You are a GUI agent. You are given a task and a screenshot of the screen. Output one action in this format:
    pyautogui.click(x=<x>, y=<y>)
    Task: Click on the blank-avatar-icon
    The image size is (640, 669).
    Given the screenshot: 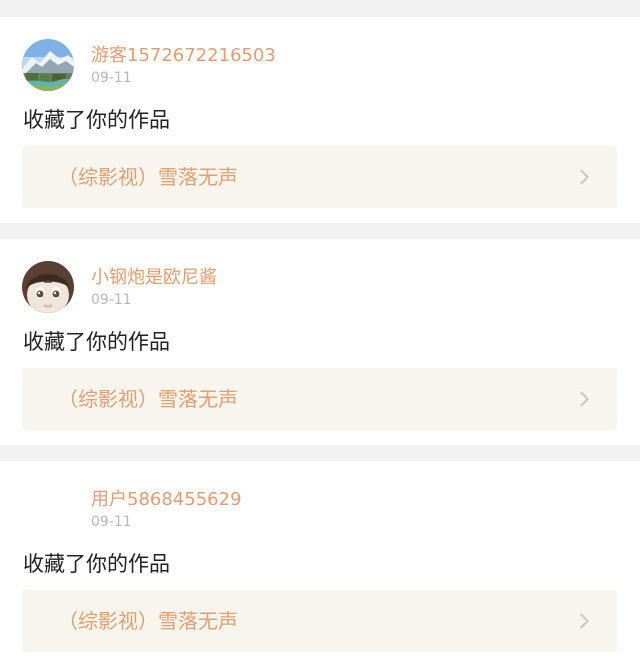 What is the action you would take?
    pyautogui.click(x=48, y=509)
    